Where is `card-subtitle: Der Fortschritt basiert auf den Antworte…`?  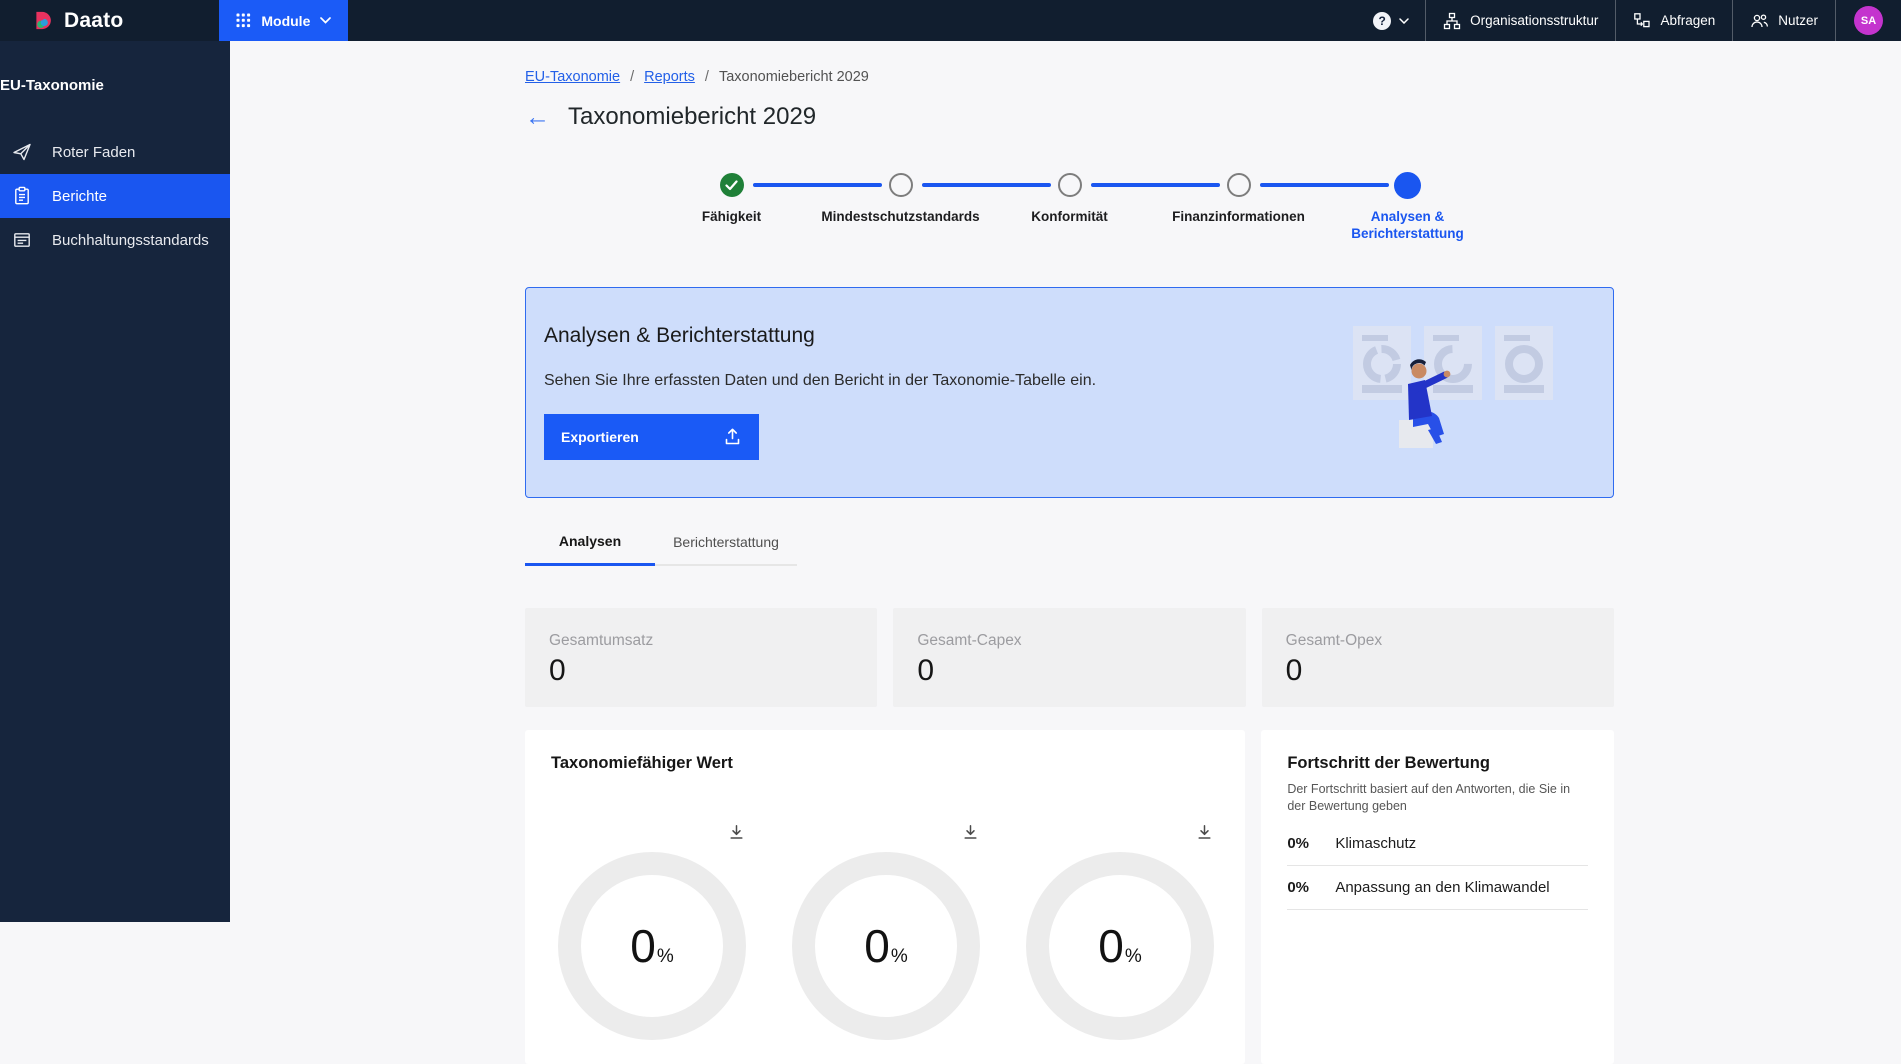
card-subtitle: Der Fortschritt basiert auf den Antworte… is located at coordinates (1429, 797).